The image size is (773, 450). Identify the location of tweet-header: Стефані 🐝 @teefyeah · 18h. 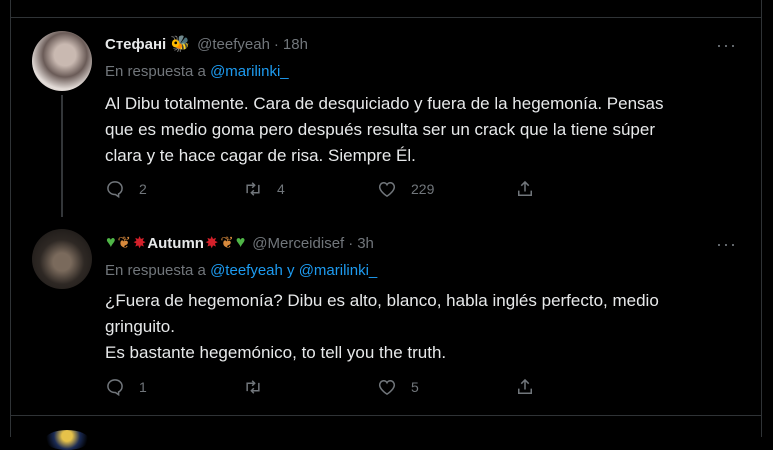
(206, 44).